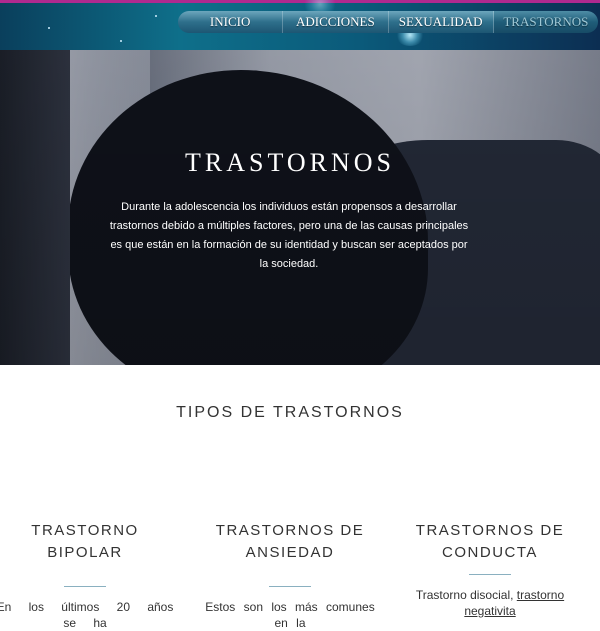  I want to click on section-title: TIPOS DE TRASTORNOS, so click(290, 412).